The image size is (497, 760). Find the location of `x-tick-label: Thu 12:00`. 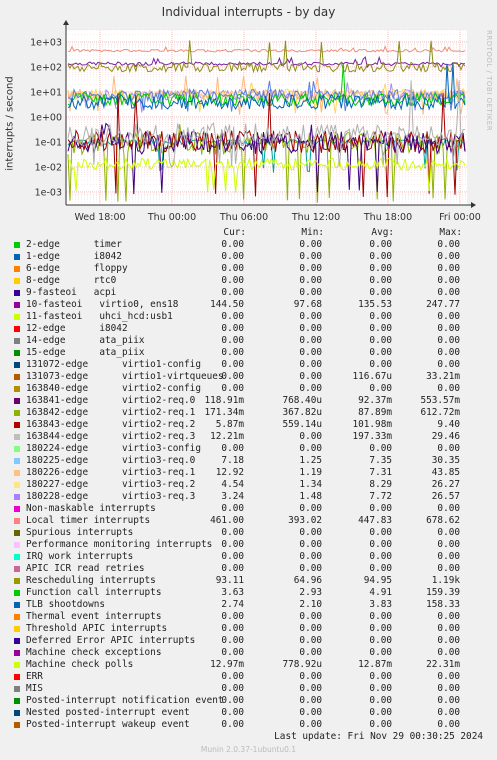

x-tick-label: Thu 12:00 is located at coordinates (315, 217).